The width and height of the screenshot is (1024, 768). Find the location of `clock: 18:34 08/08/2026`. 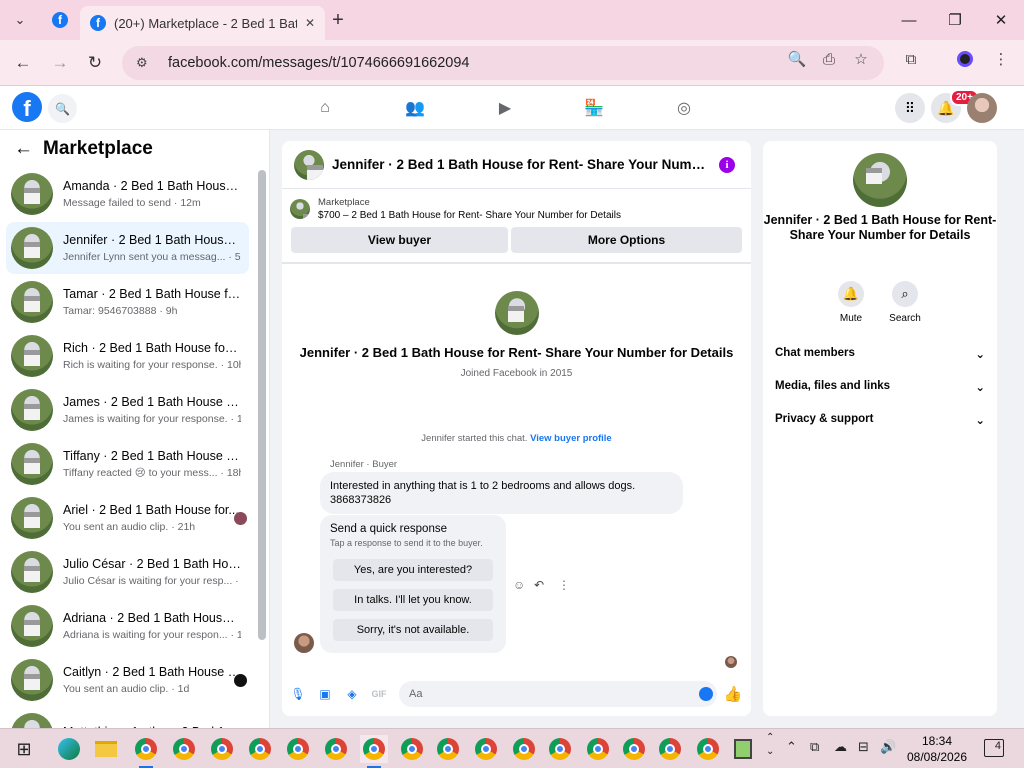

clock: 18:34 08/08/2026 is located at coordinates (937, 749).